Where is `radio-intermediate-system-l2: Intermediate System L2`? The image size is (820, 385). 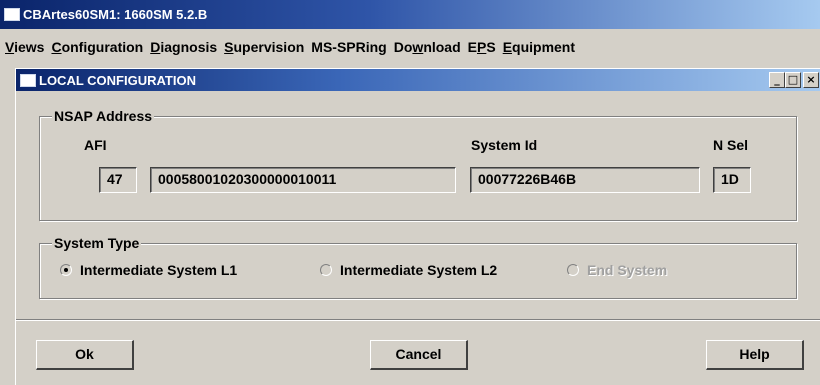 radio-intermediate-system-l2: Intermediate System L2 is located at coordinates (408, 270).